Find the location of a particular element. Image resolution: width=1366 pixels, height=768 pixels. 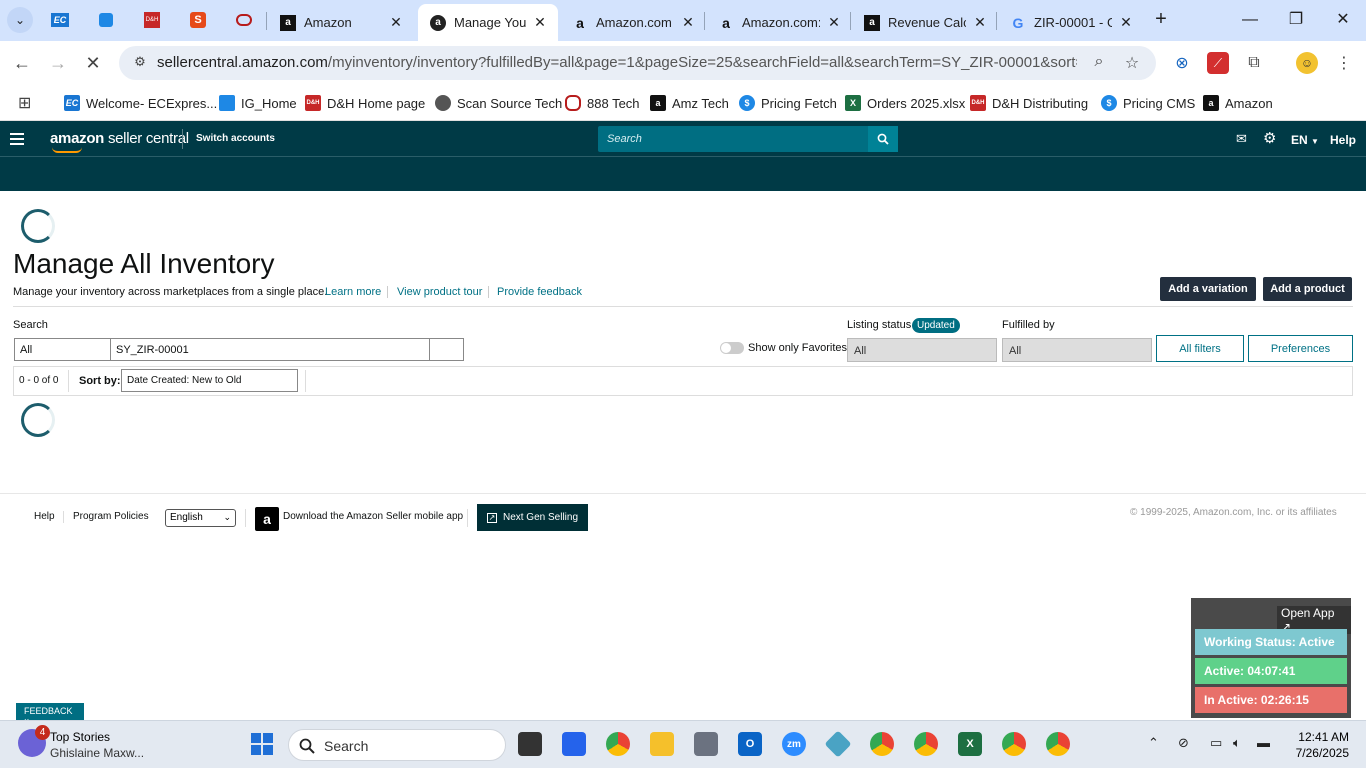

bookmark-star-icon: ☆ is located at coordinates (1132, 63).